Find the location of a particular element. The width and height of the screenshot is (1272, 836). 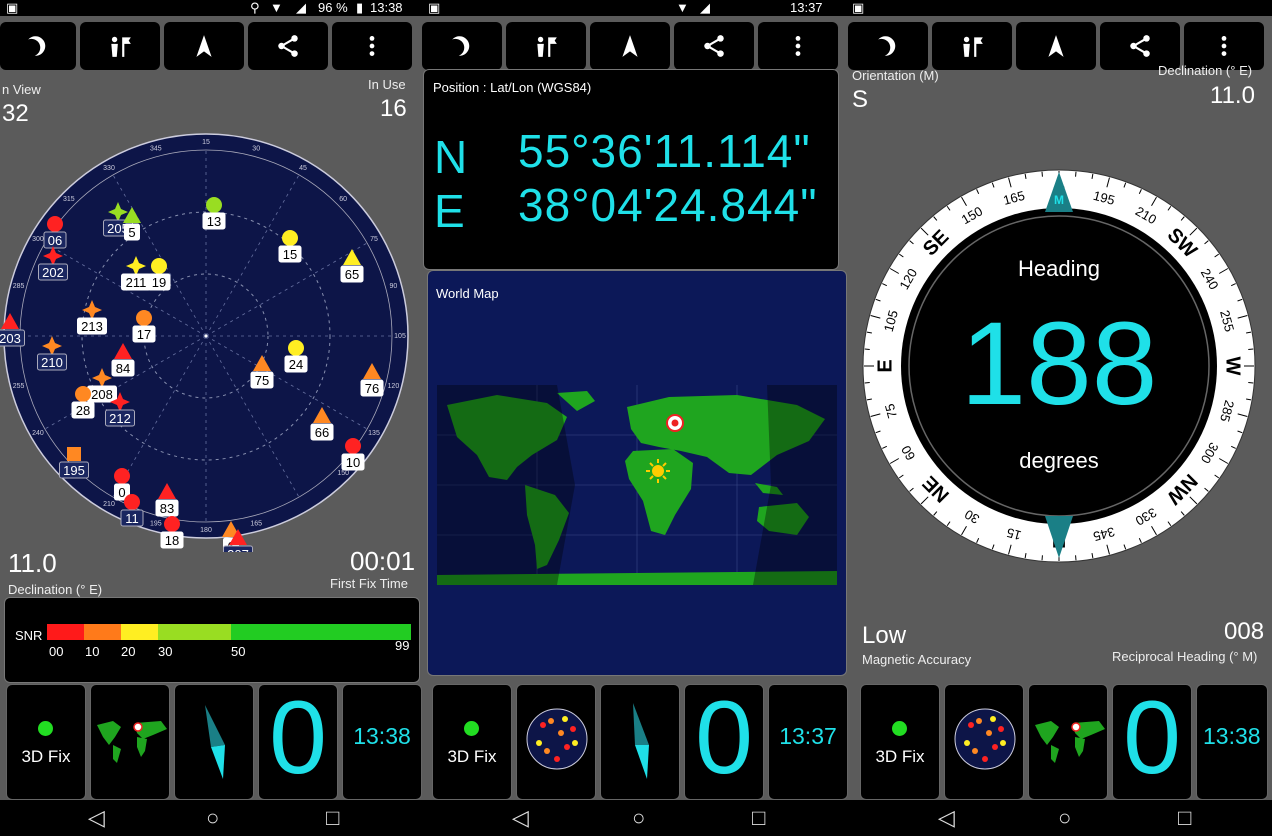

sky-ring-label: 90 is located at coordinates (393, 286).